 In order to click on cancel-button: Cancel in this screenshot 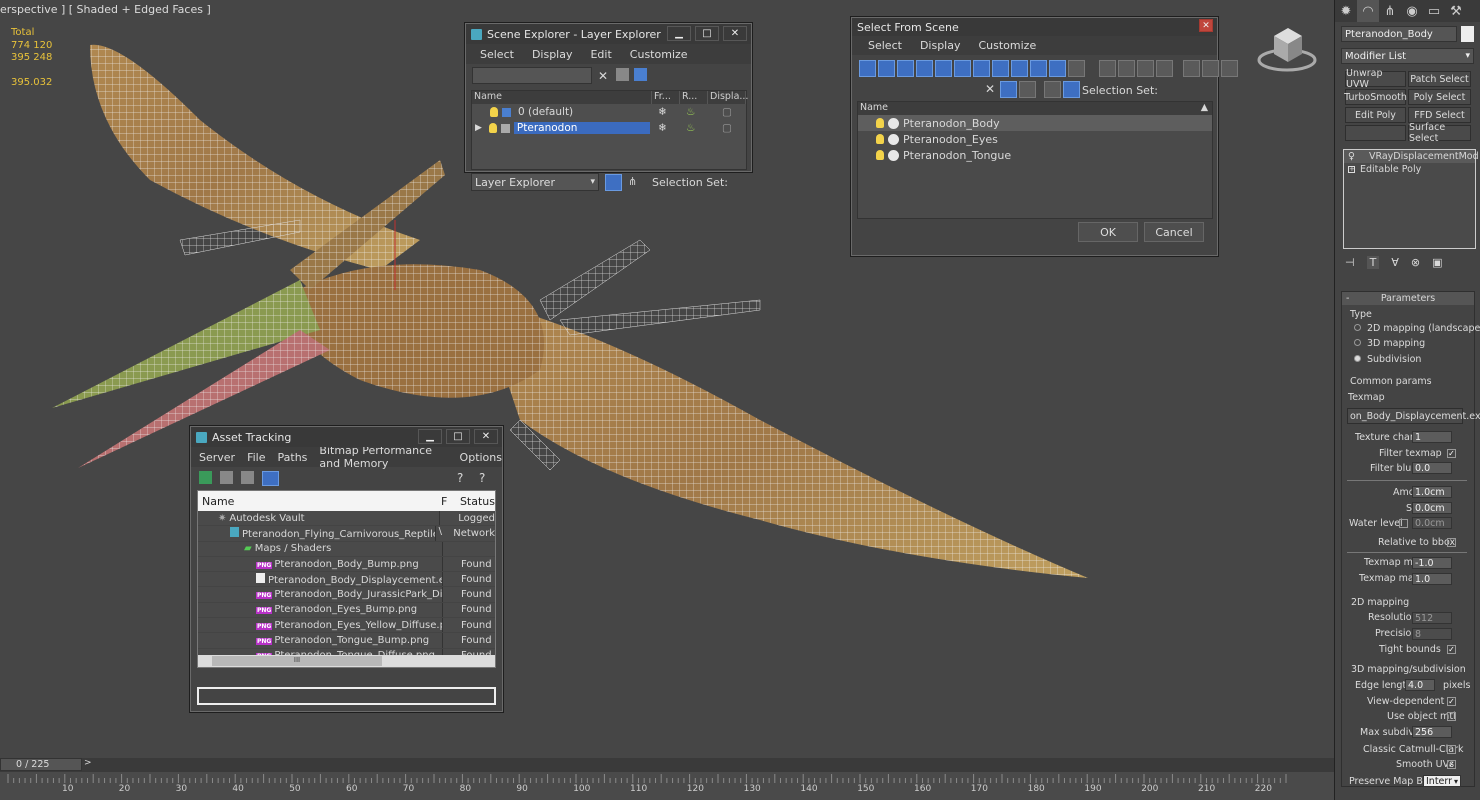, I will do `click(1174, 232)`.